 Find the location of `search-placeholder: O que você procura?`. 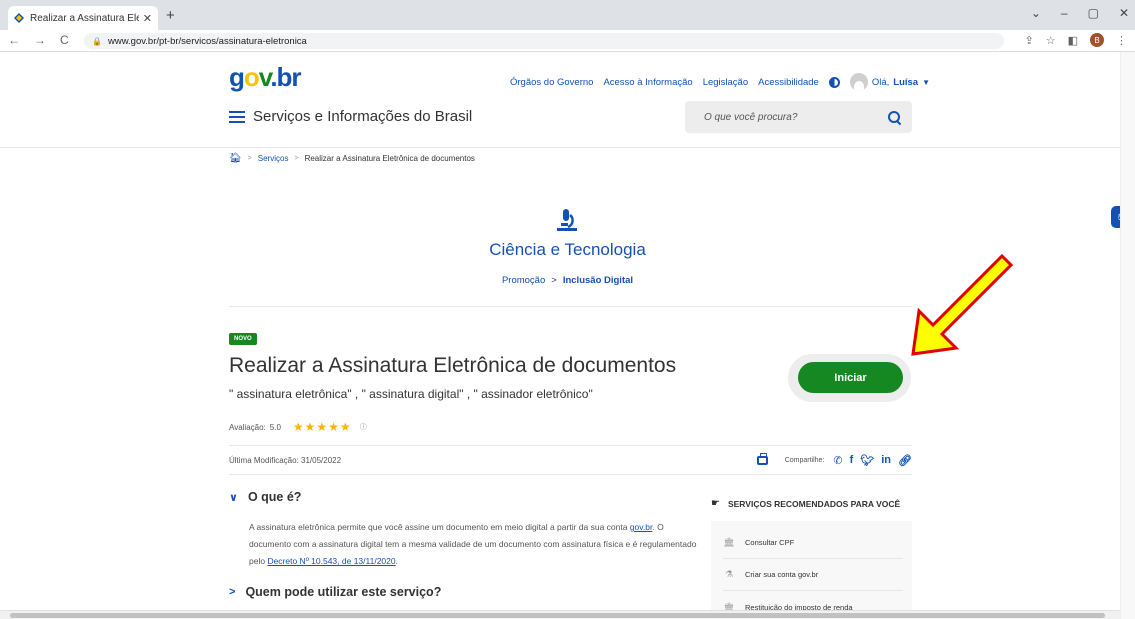

search-placeholder: O que você procura? is located at coordinates (751, 117).